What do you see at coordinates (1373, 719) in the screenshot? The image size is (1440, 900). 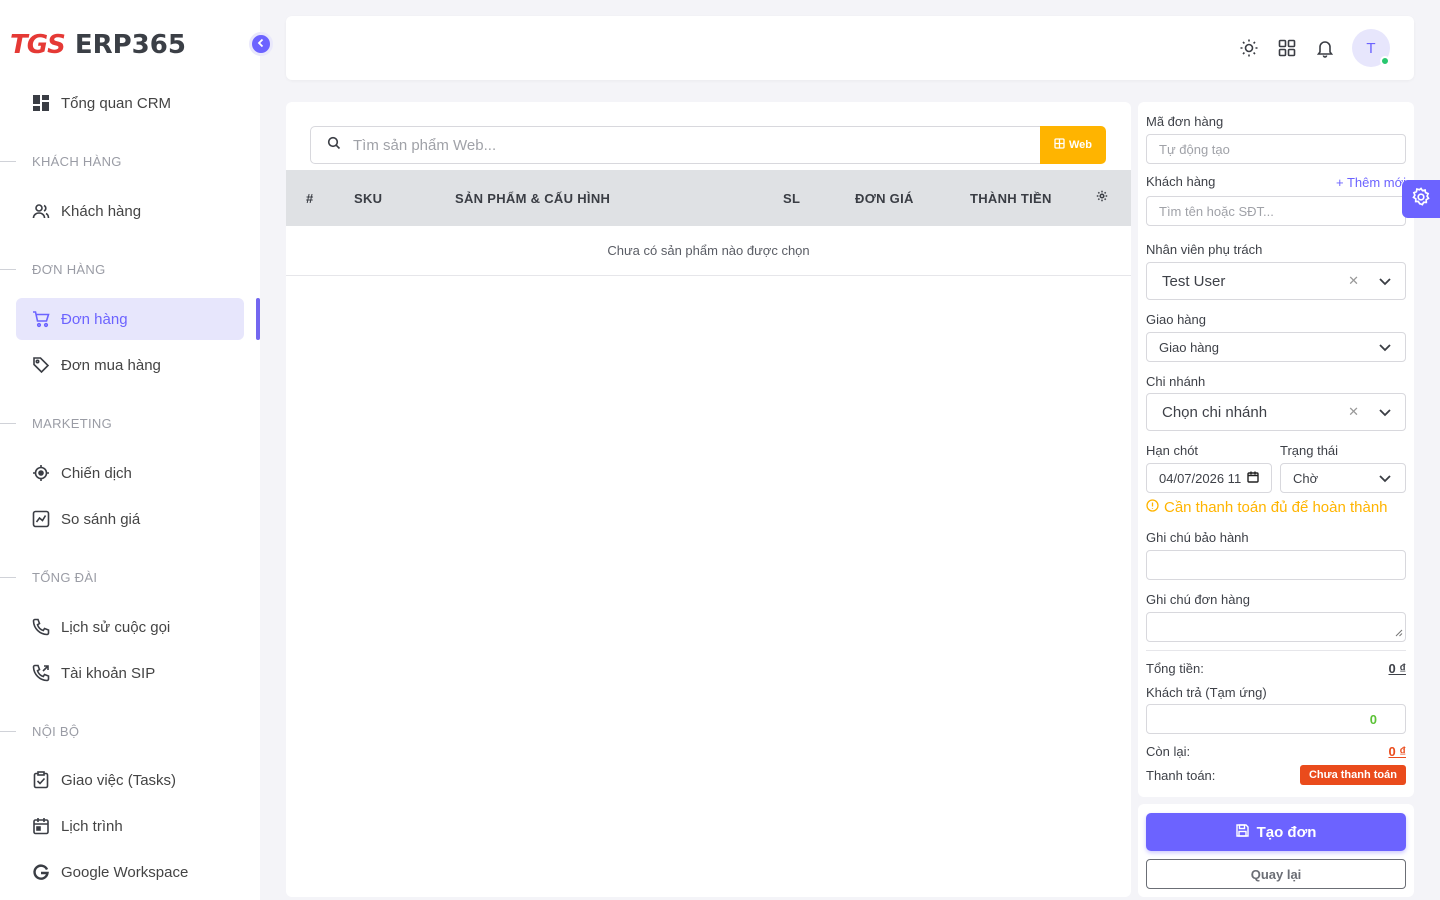 I see `paid-value: 0` at bounding box center [1373, 719].